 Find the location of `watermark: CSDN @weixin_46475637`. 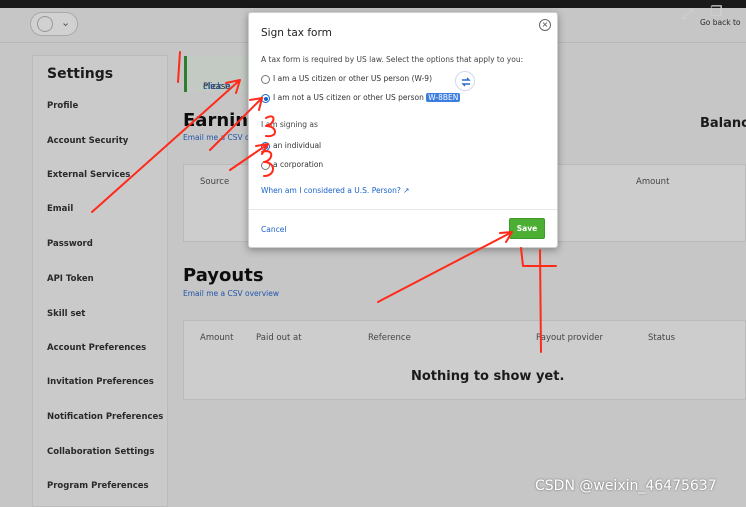

watermark: CSDN @weixin_46475637 is located at coordinates (626, 486).